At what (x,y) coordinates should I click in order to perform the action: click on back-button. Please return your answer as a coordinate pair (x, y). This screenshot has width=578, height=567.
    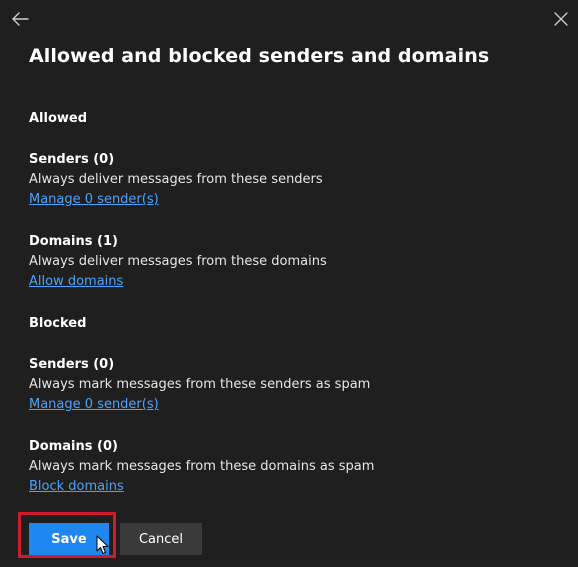
    Looking at the image, I should click on (20, 19).